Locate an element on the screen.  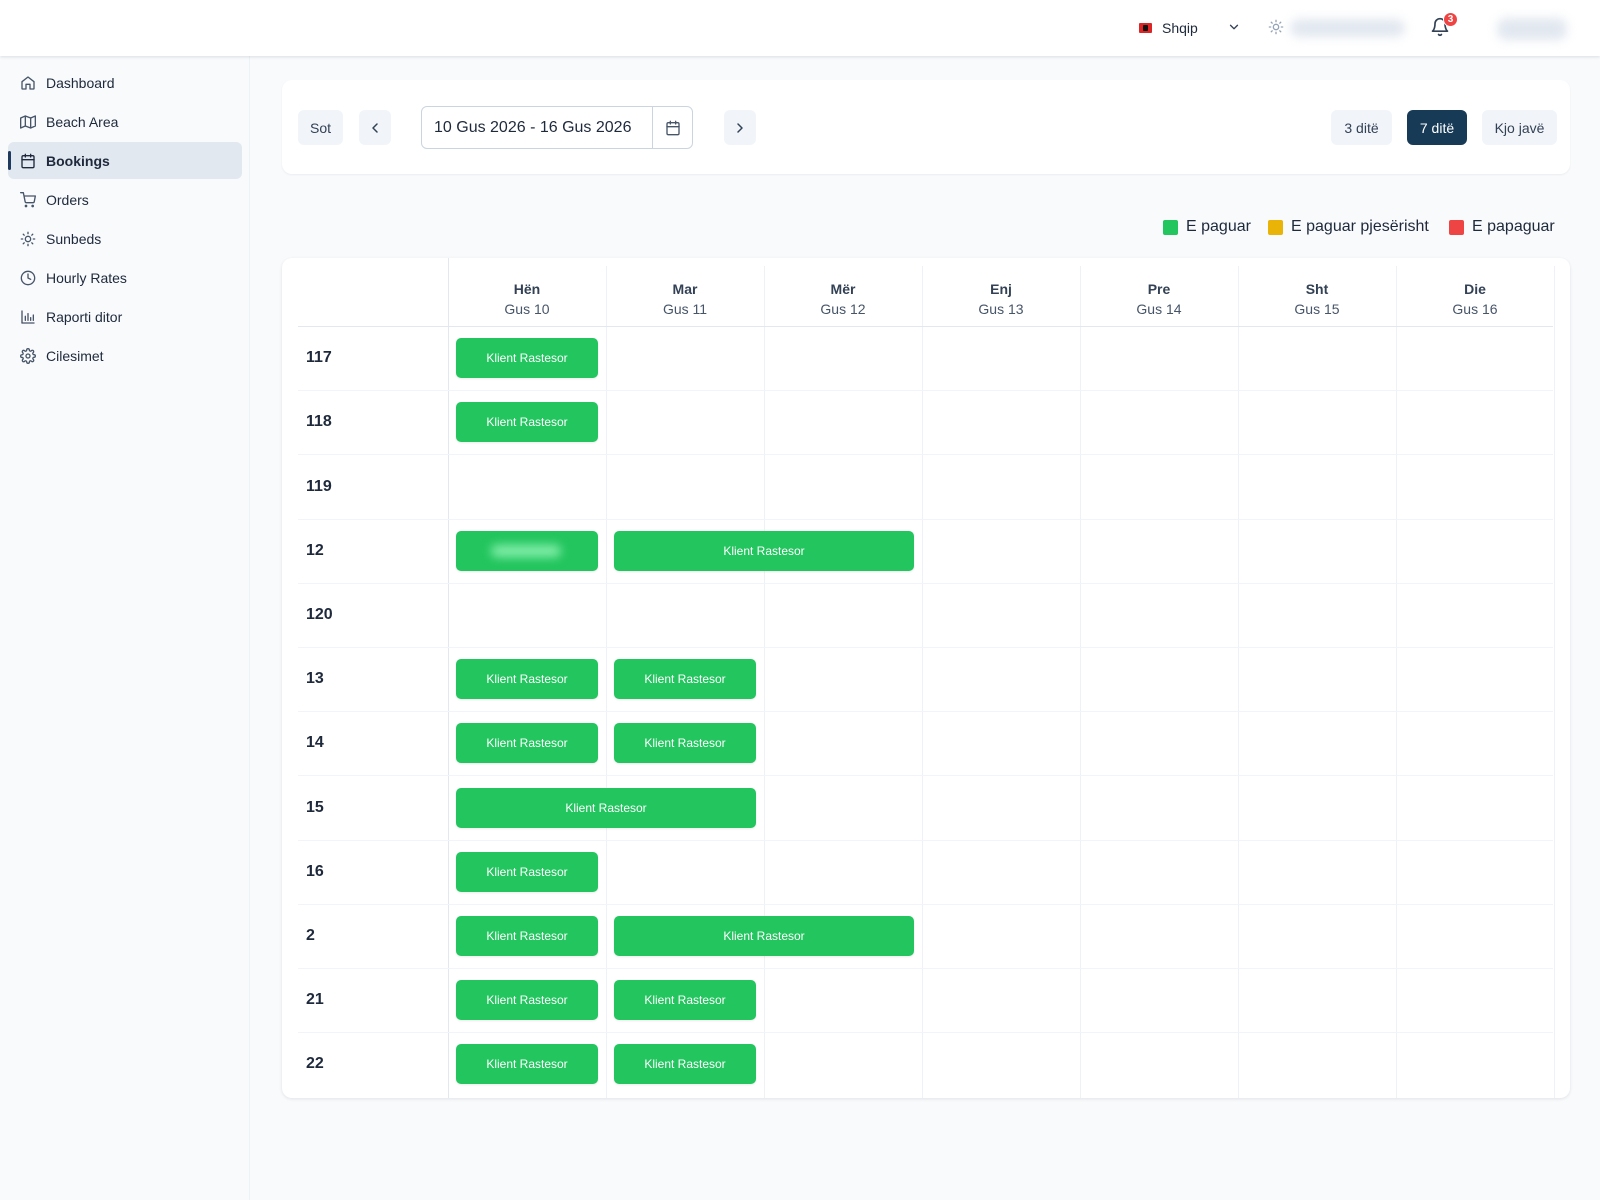
day-name: Enj is located at coordinates (1001, 289).